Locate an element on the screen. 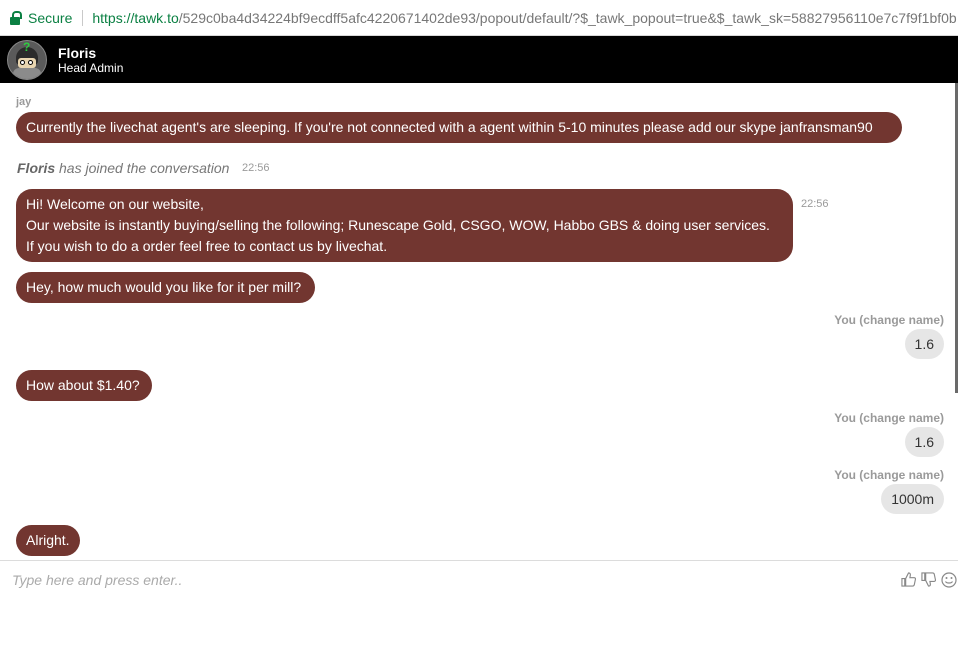 Image resolution: width=958 pixels, height=646 pixels. url-host: tawk.to is located at coordinates (156, 17).